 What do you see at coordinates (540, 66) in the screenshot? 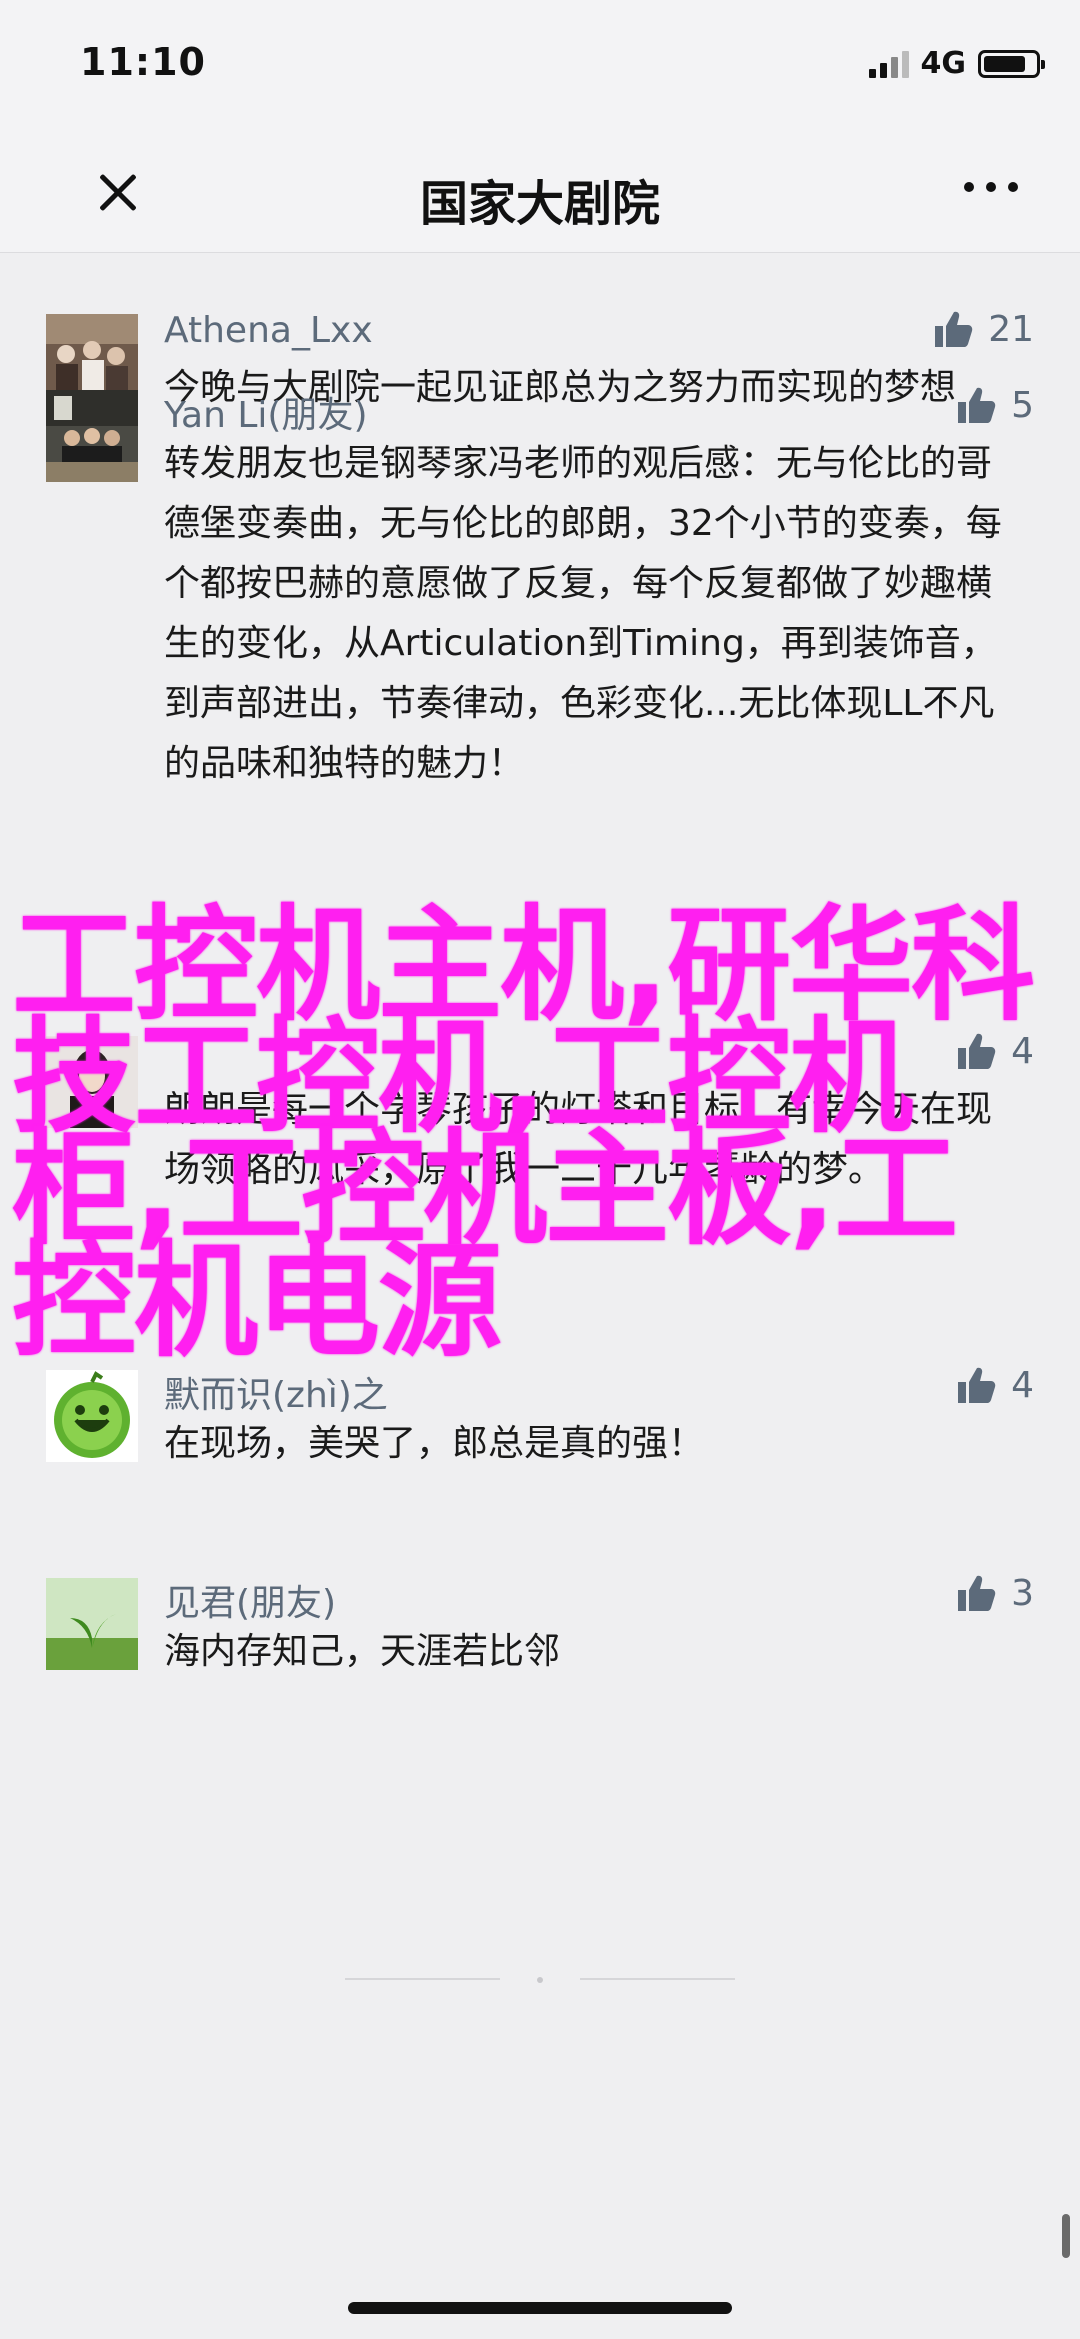
I see `status-bar: 11:10 4G` at bounding box center [540, 66].